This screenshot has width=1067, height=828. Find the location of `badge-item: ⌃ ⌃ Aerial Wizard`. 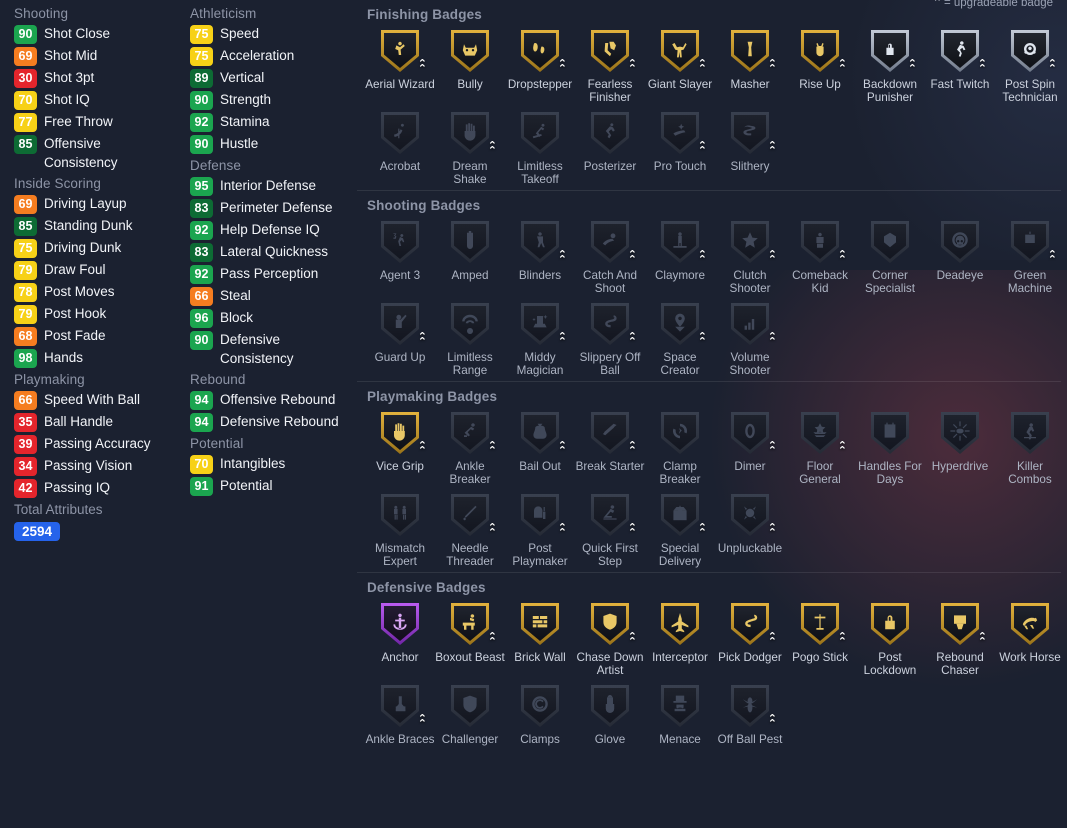

badge-item: ⌃ ⌃ Aerial Wizard is located at coordinates (400, 65).